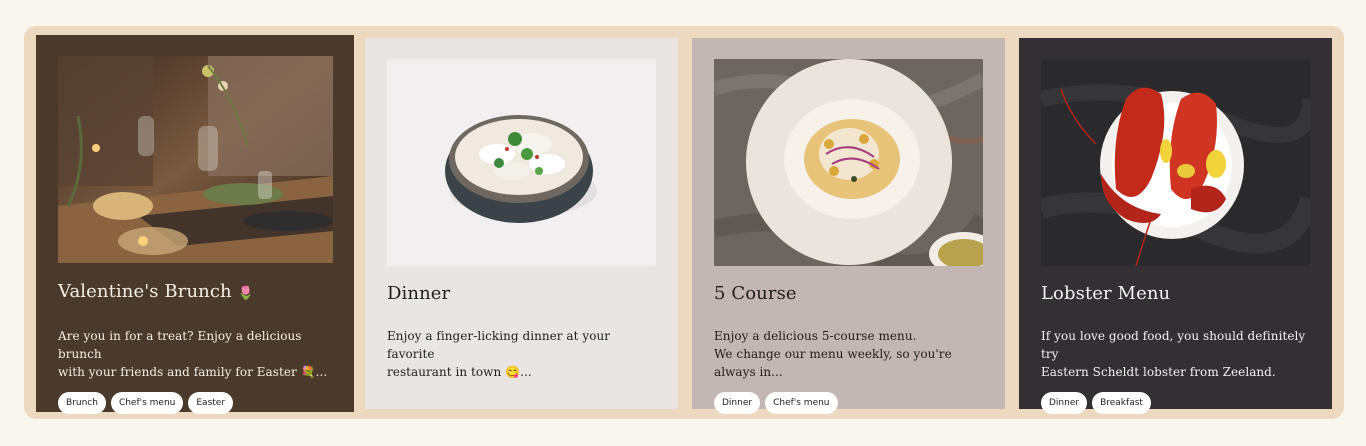 This screenshot has height=446, width=1366. Describe the element at coordinates (1121, 403) in the screenshot. I see `tag-breakfast: Breakfast` at that location.